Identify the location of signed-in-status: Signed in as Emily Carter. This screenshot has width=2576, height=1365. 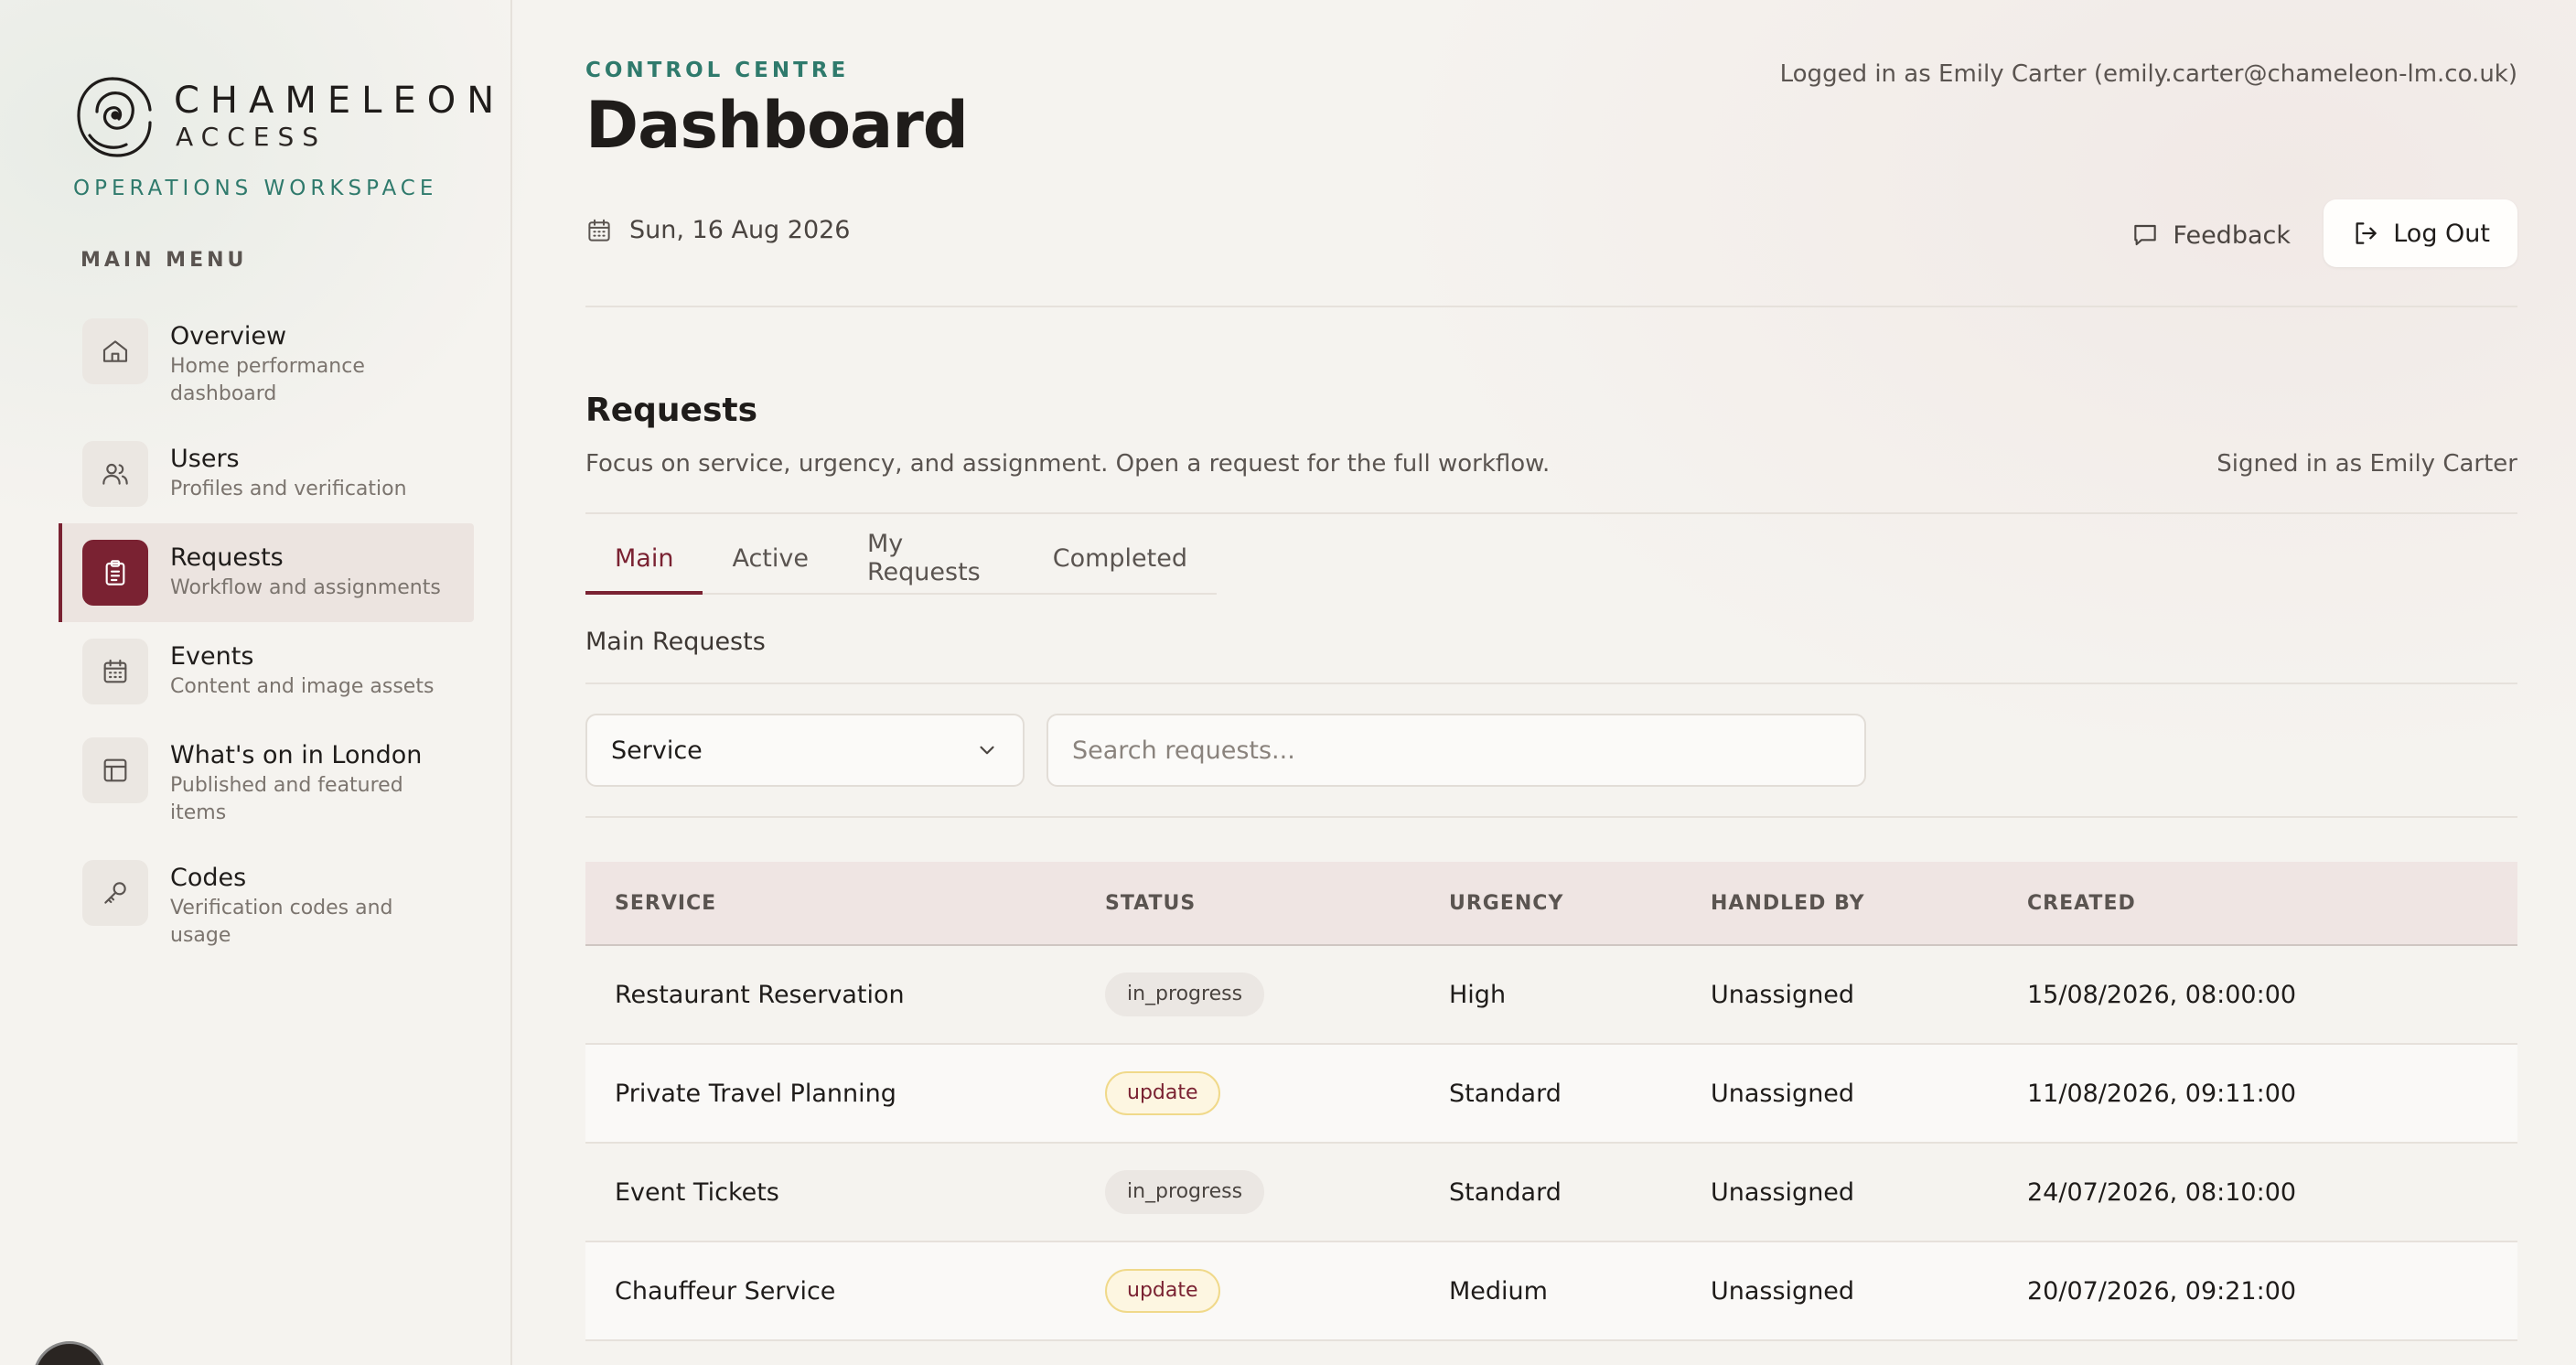
(2367, 464).